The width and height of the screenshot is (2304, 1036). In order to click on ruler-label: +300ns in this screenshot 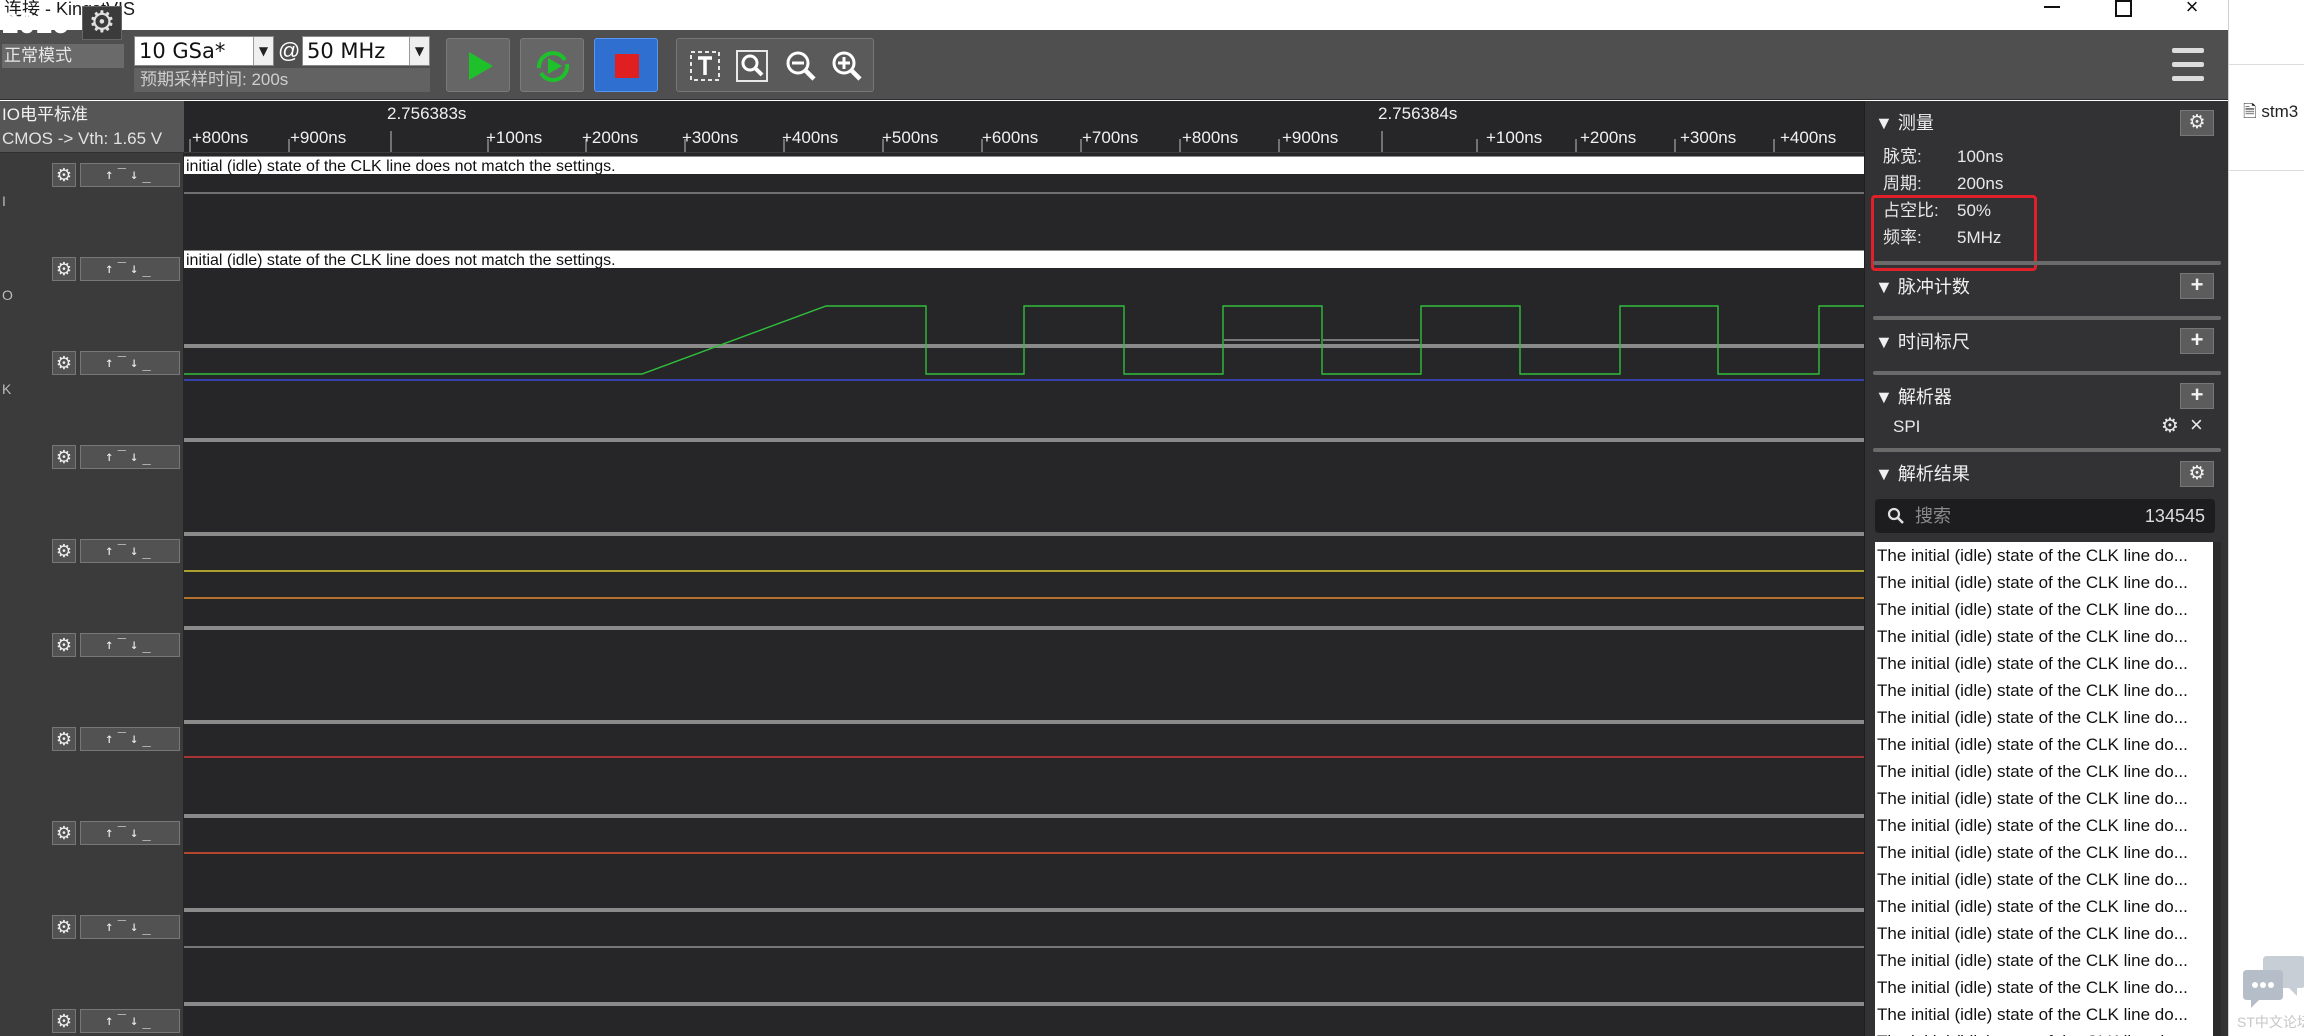, I will do `click(710, 137)`.